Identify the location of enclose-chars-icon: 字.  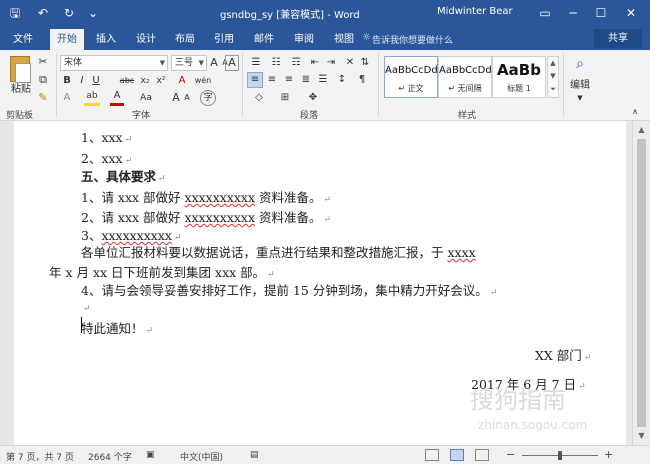
(208, 98).